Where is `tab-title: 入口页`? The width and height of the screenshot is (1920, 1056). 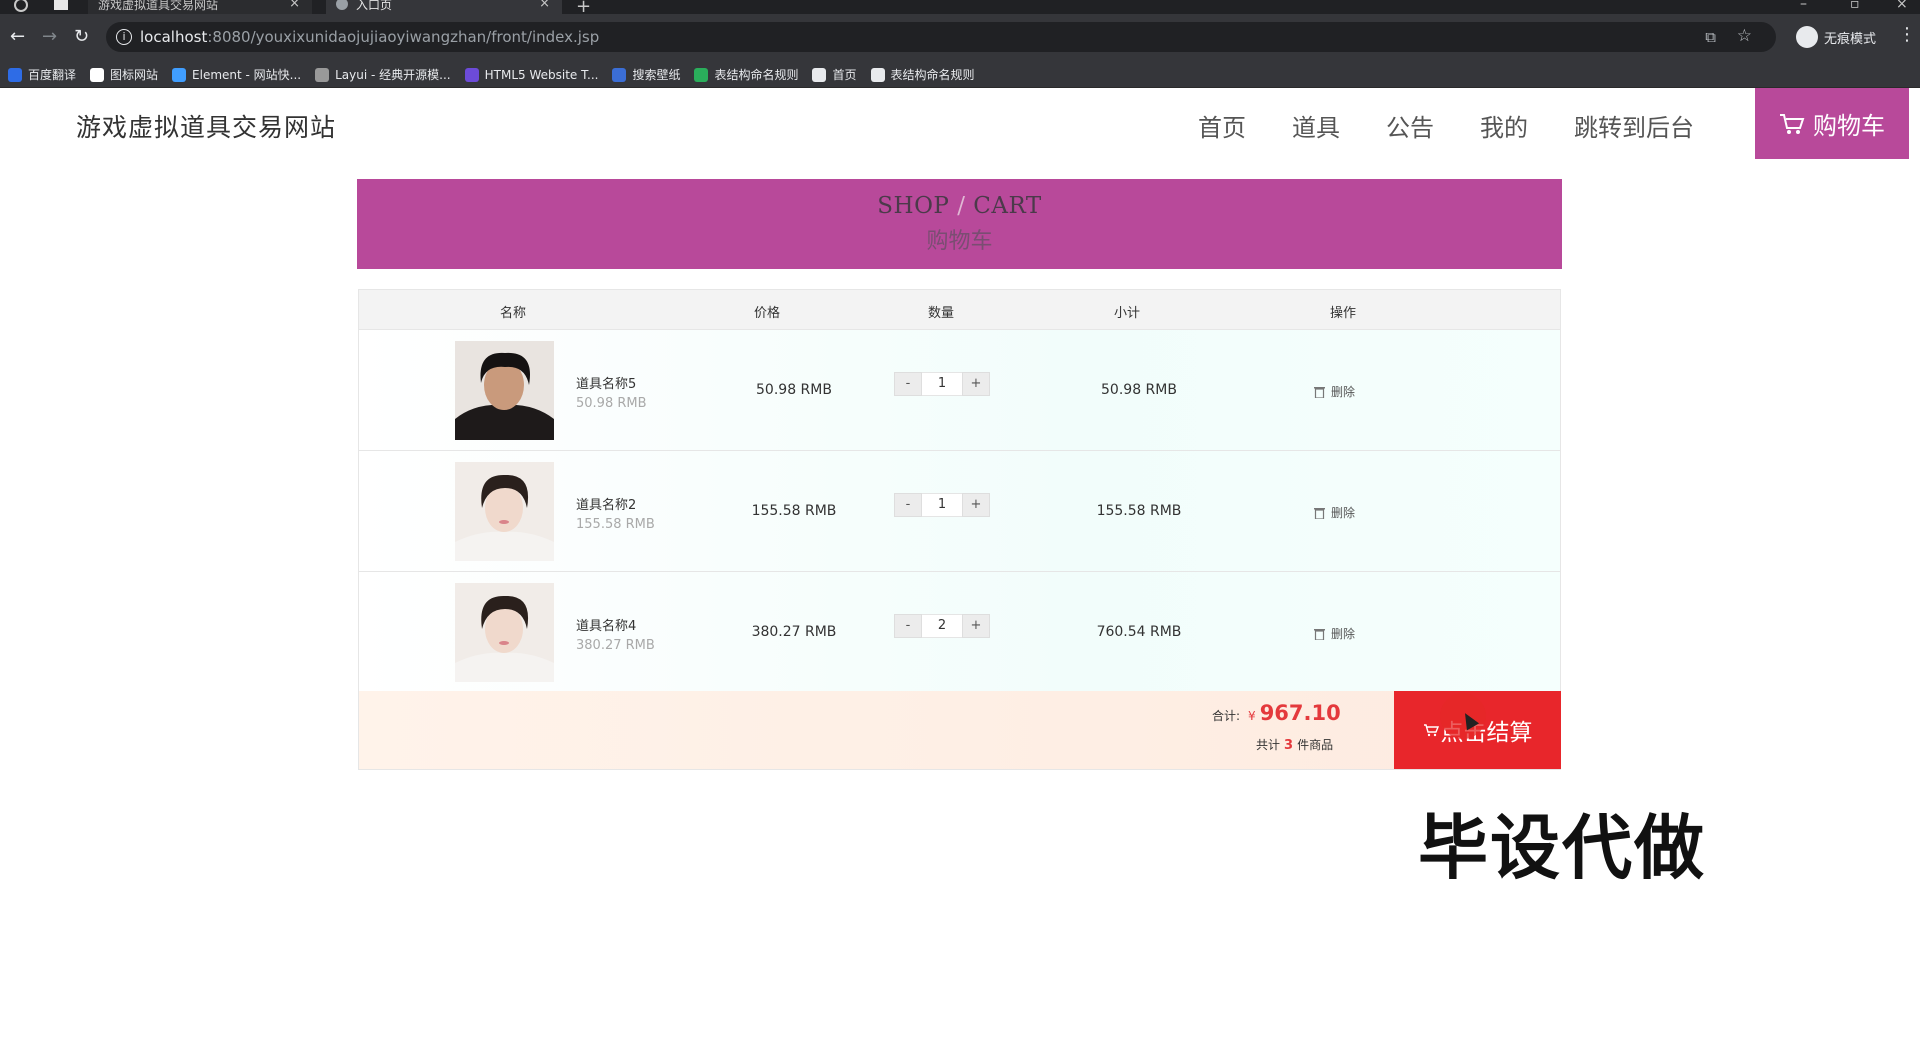
tab-title: 入口页 is located at coordinates (374, 6).